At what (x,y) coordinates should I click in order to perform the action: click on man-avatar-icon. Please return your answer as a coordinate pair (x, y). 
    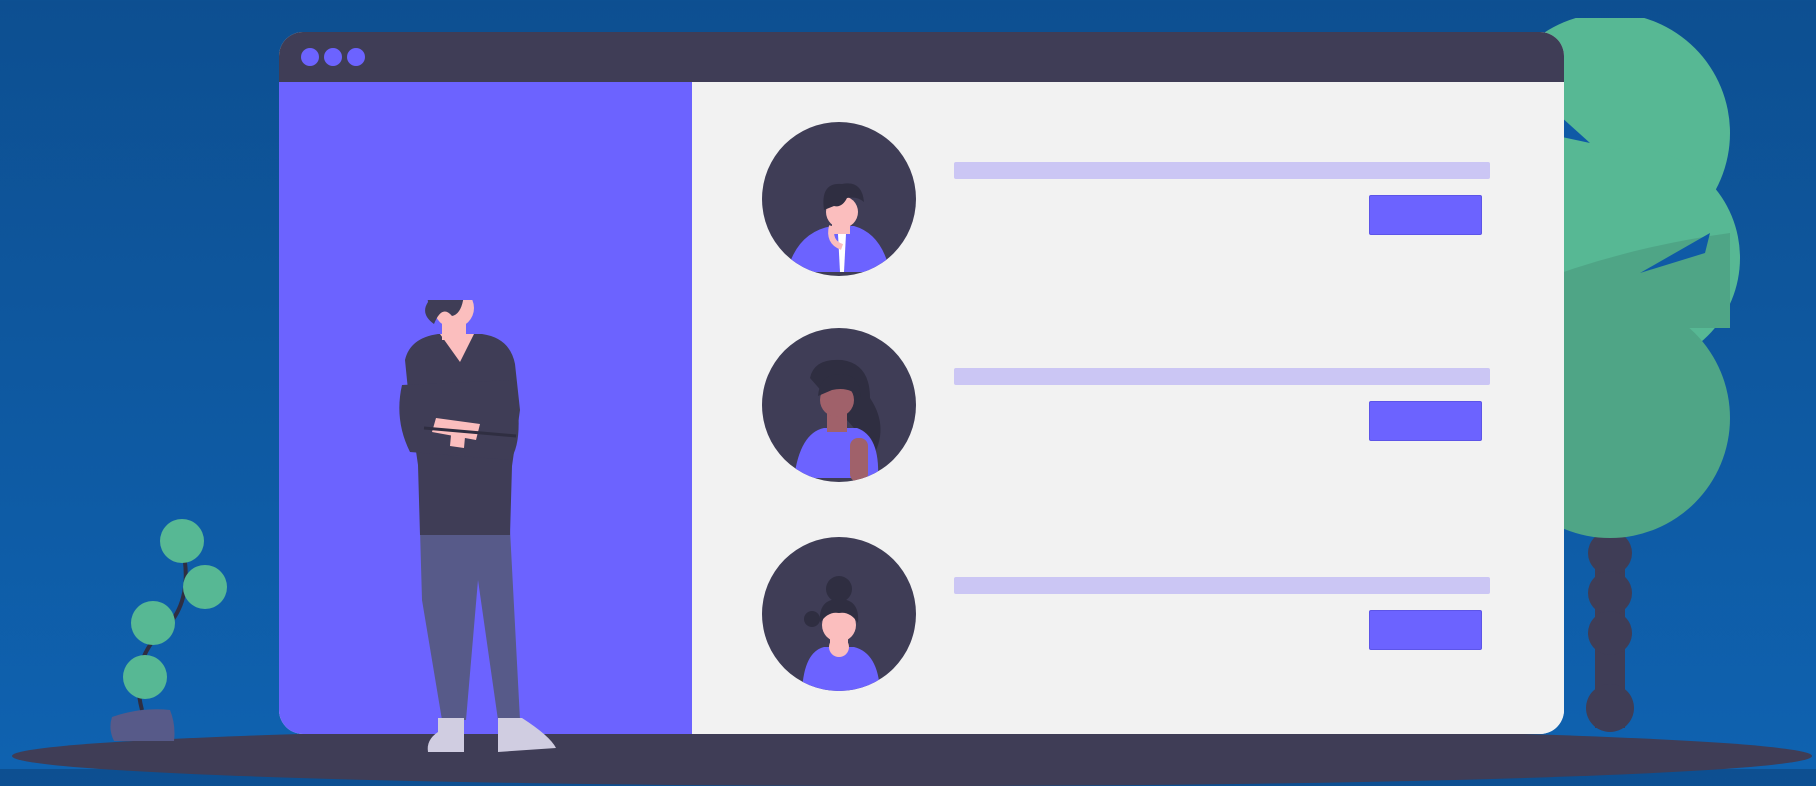
    Looking at the image, I should click on (839, 199).